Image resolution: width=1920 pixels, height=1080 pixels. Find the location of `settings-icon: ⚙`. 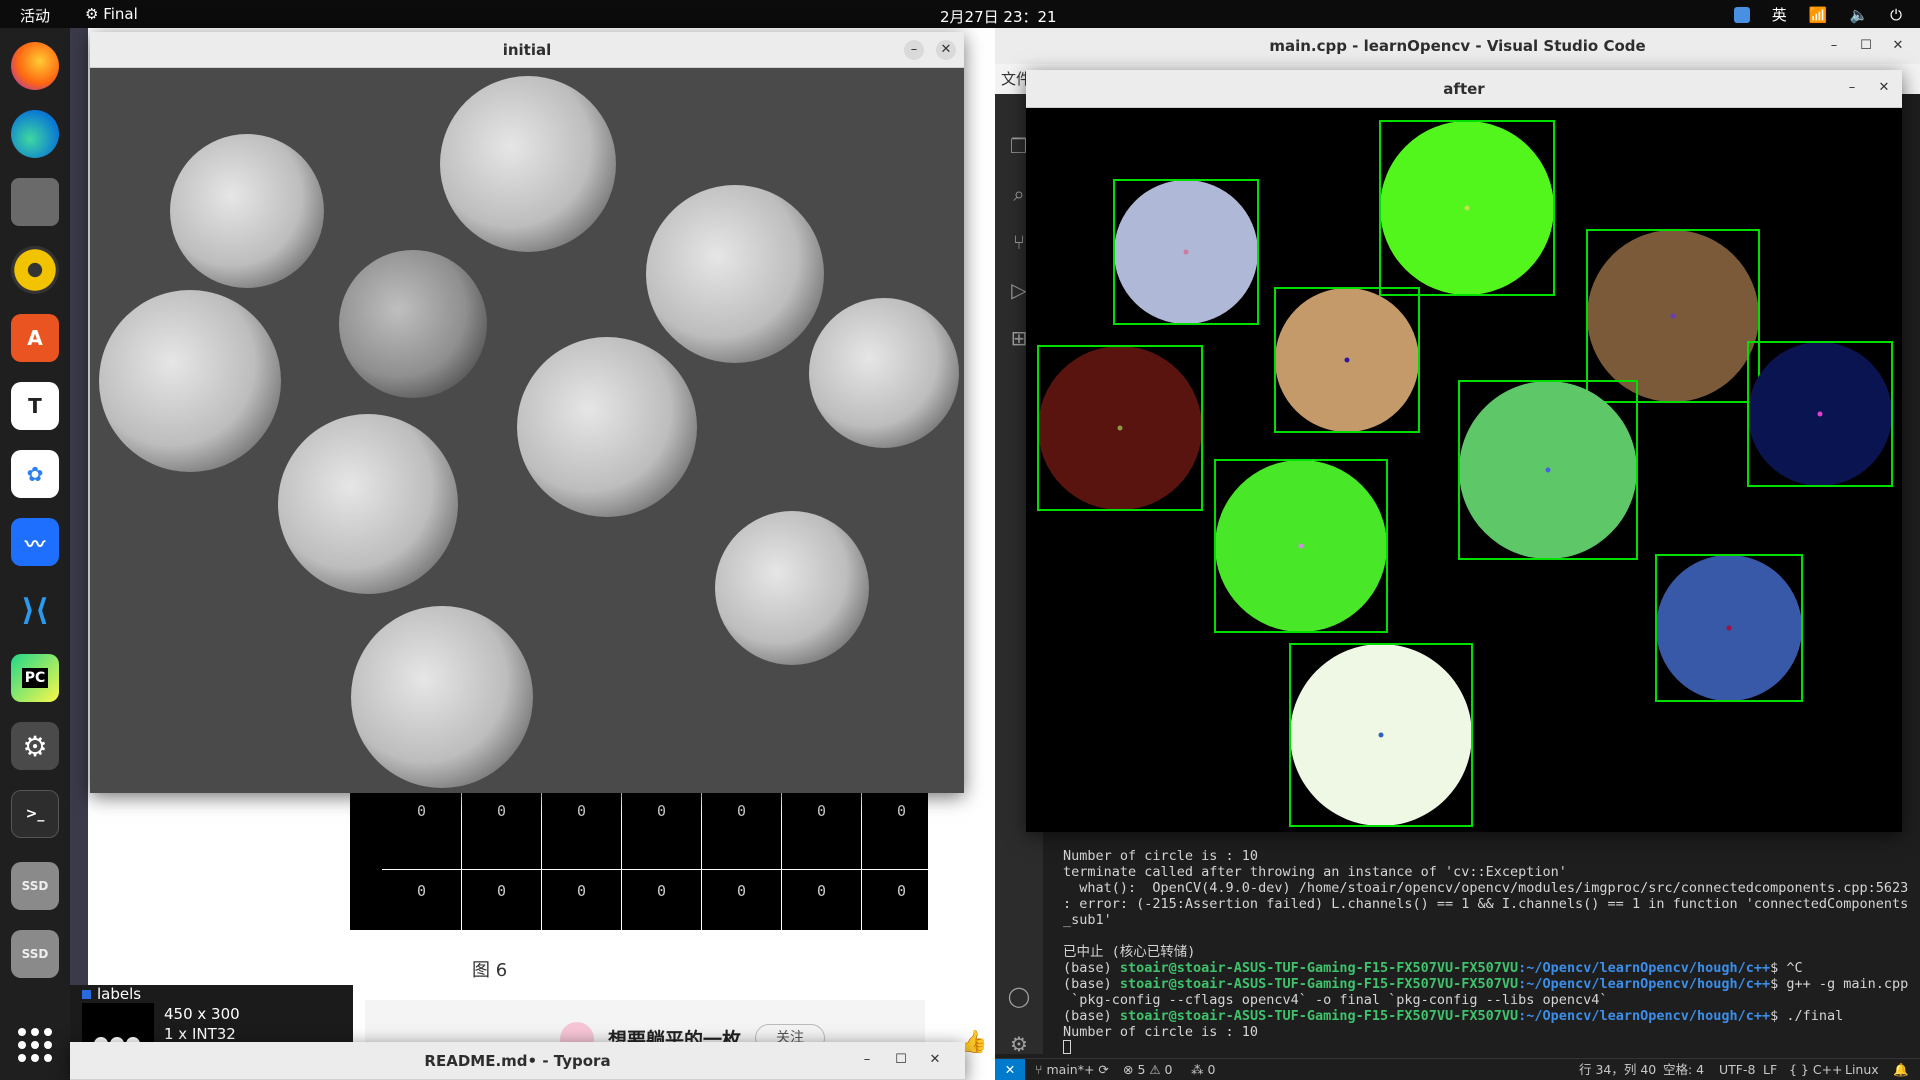

settings-icon: ⚙ is located at coordinates (35, 746).